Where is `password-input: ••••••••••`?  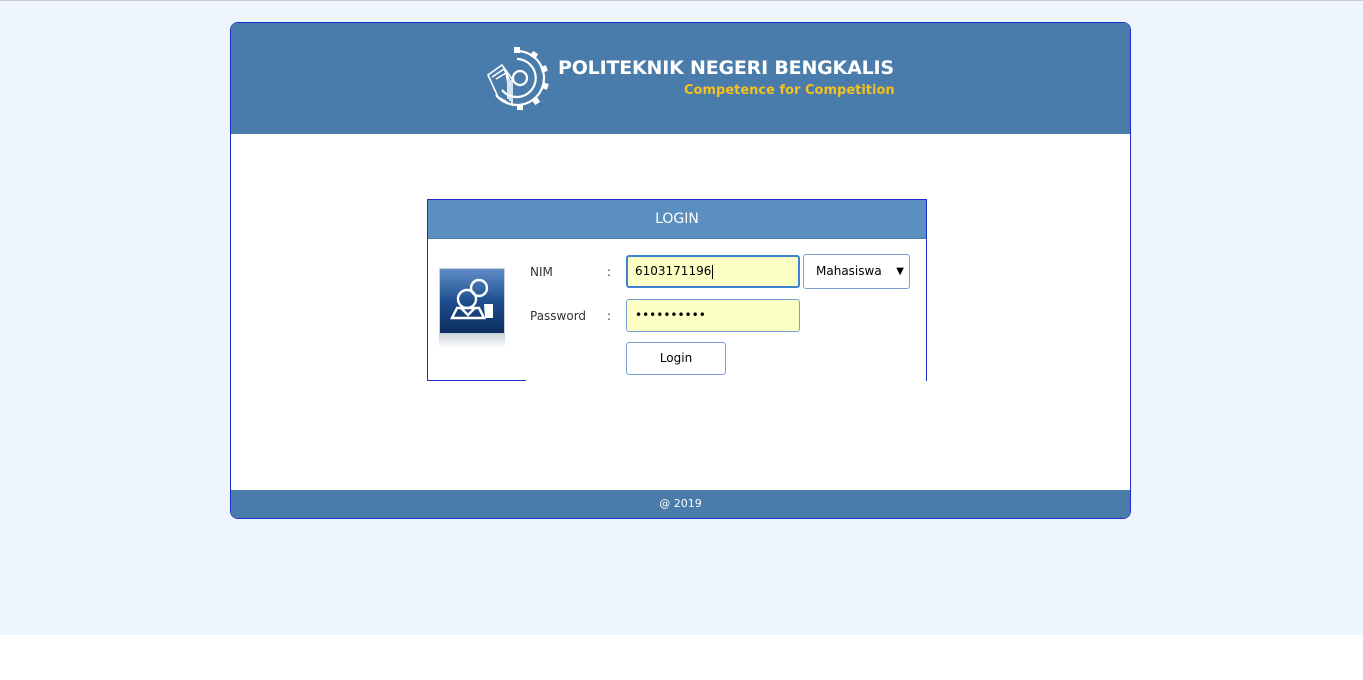
password-input: •••••••••• is located at coordinates (713, 315).